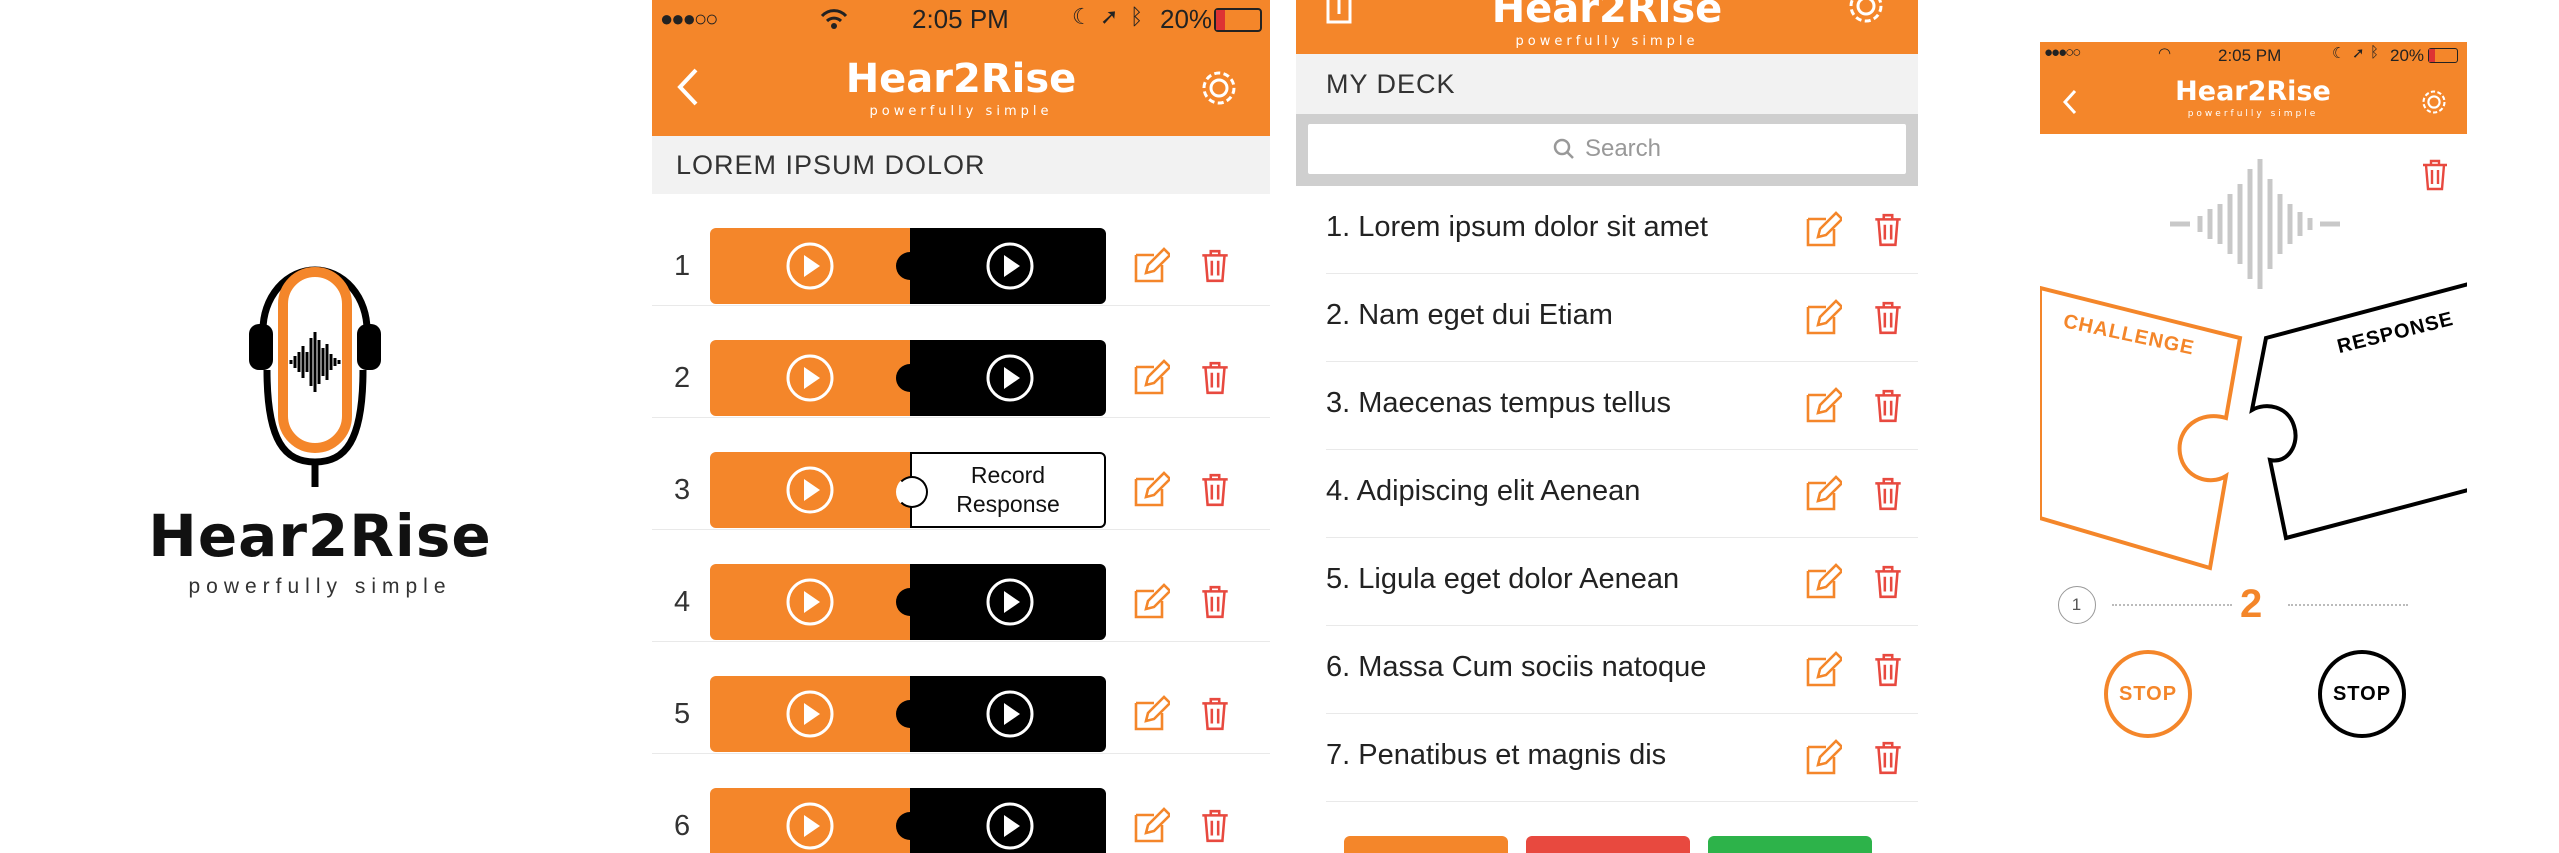 This screenshot has width=2559, height=853. I want to click on row-number: 3, so click(682, 490).